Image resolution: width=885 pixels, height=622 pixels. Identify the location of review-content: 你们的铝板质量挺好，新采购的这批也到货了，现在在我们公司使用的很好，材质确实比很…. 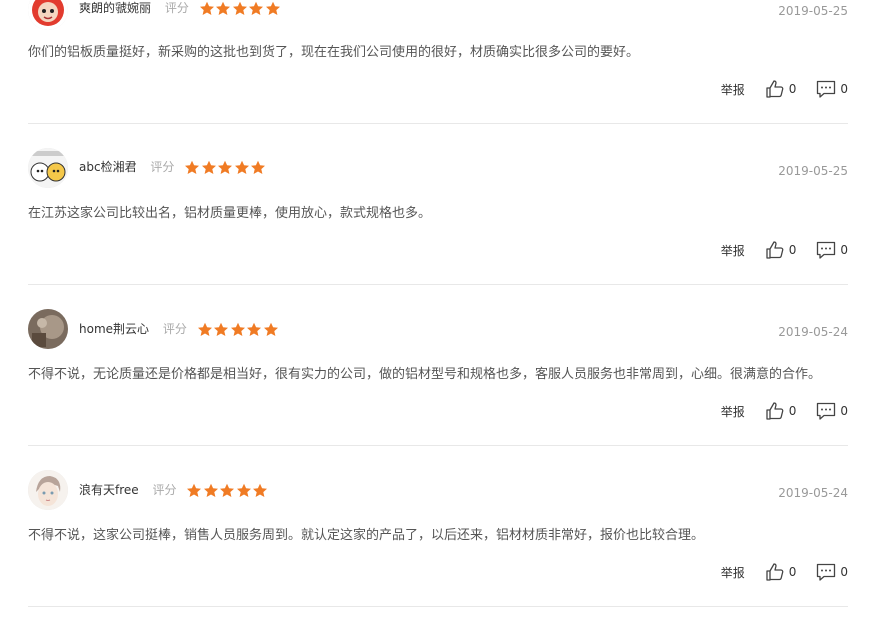
(334, 52).